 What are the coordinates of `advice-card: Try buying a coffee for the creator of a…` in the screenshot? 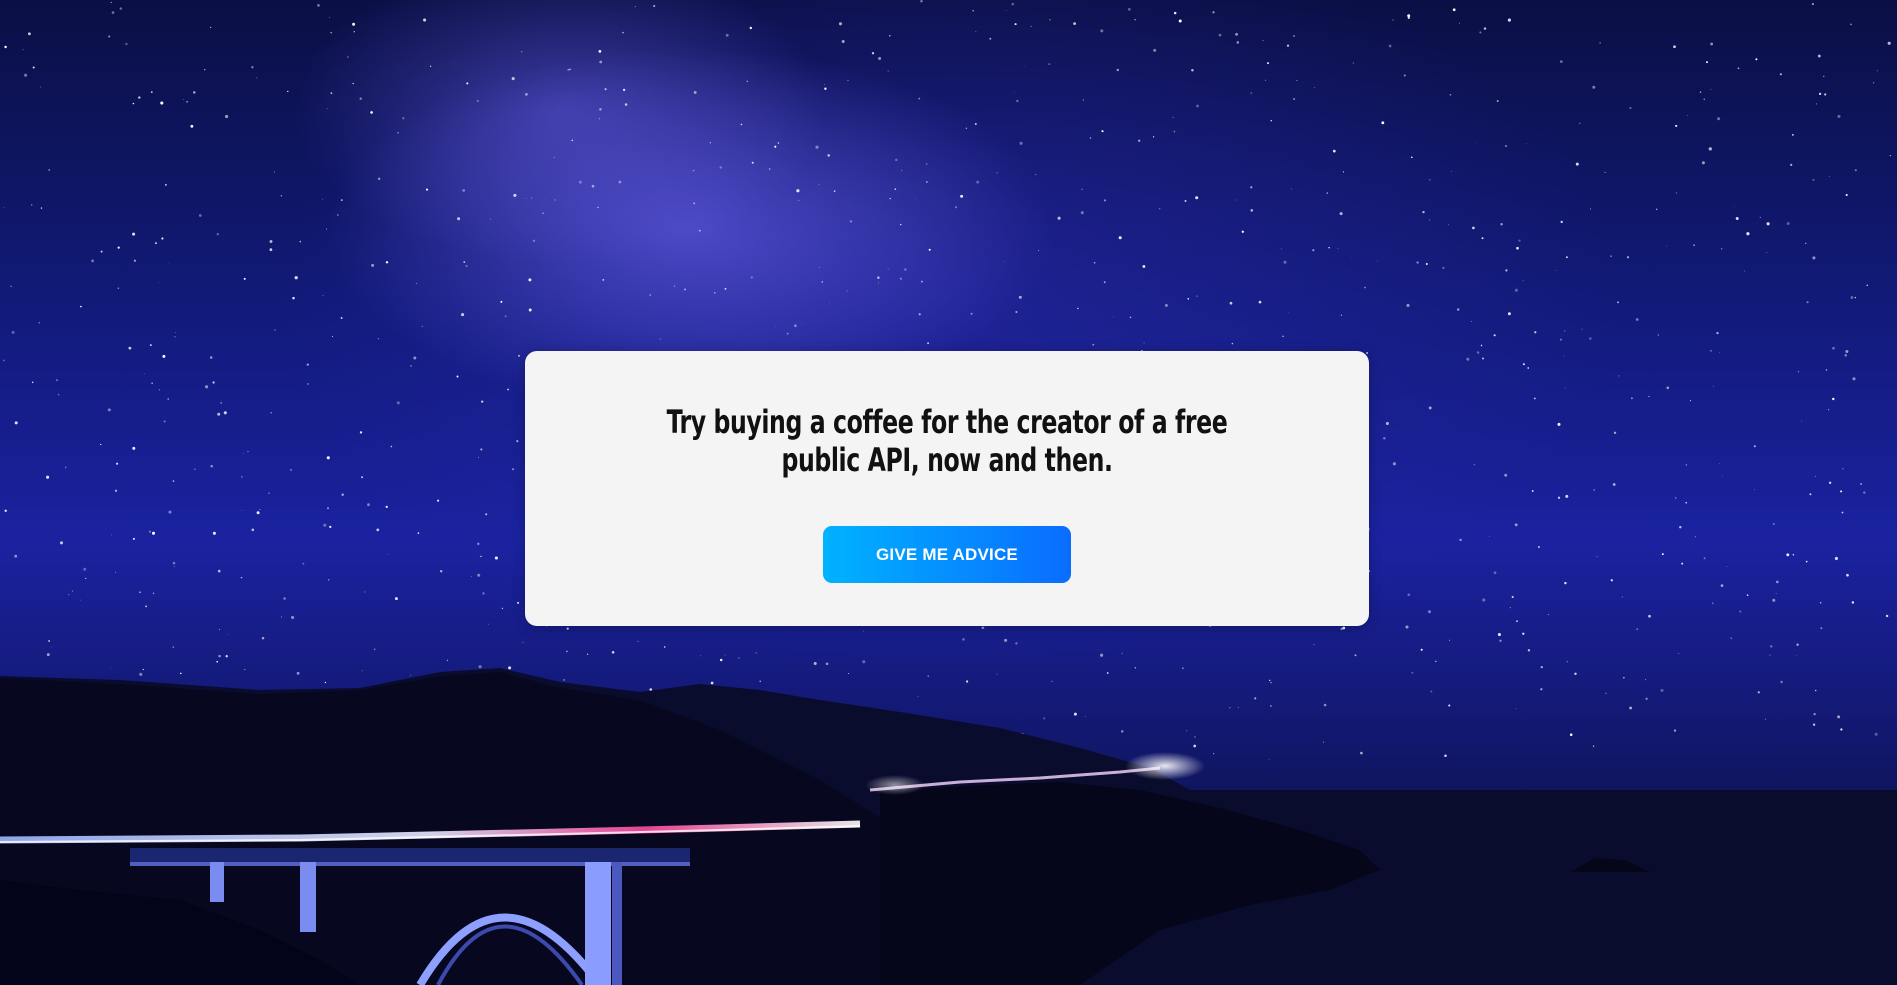 It's located at (947, 488).